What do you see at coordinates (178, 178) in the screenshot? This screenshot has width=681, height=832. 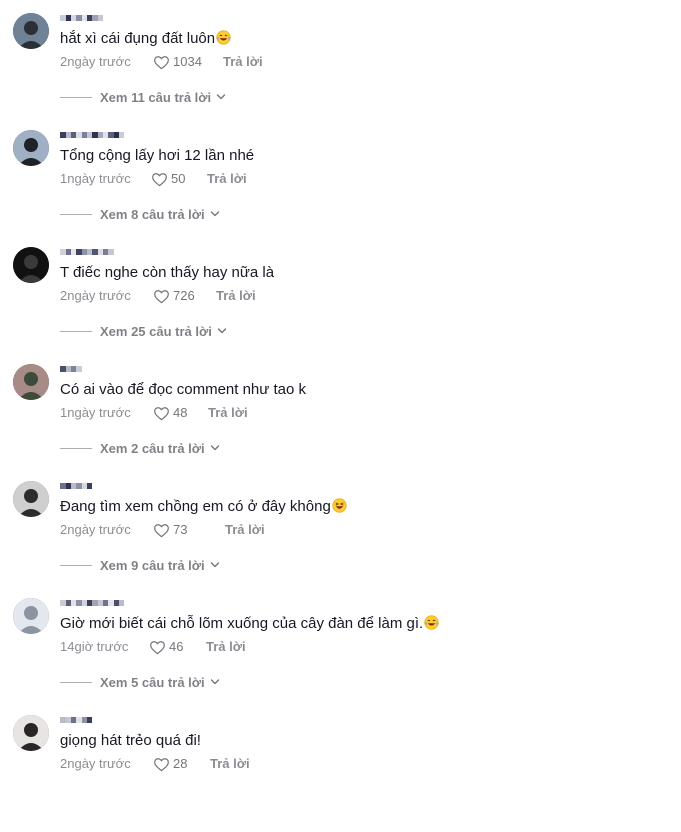 I see `like-count: 50` at bounding box center [178, 178].